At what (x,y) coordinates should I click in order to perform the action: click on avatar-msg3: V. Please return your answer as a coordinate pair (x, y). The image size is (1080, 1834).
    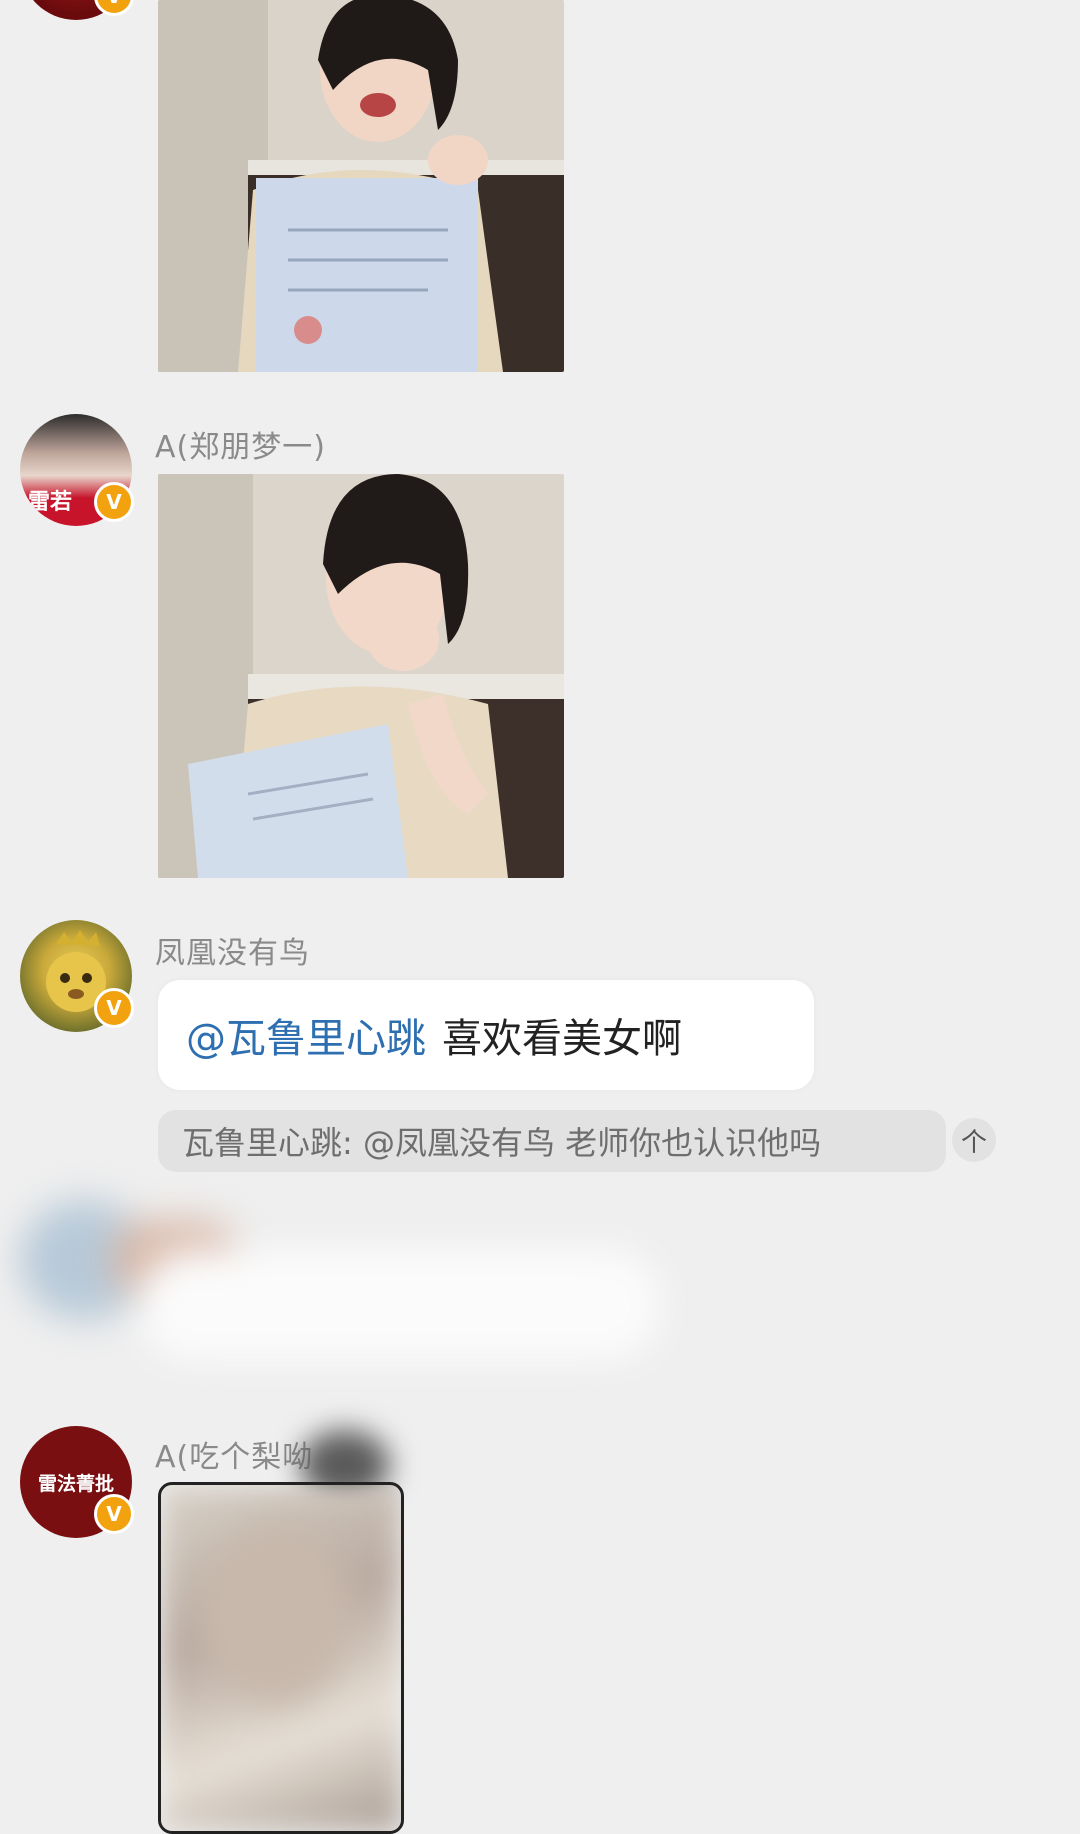
    Looking at the image, I should click on (77, 976).